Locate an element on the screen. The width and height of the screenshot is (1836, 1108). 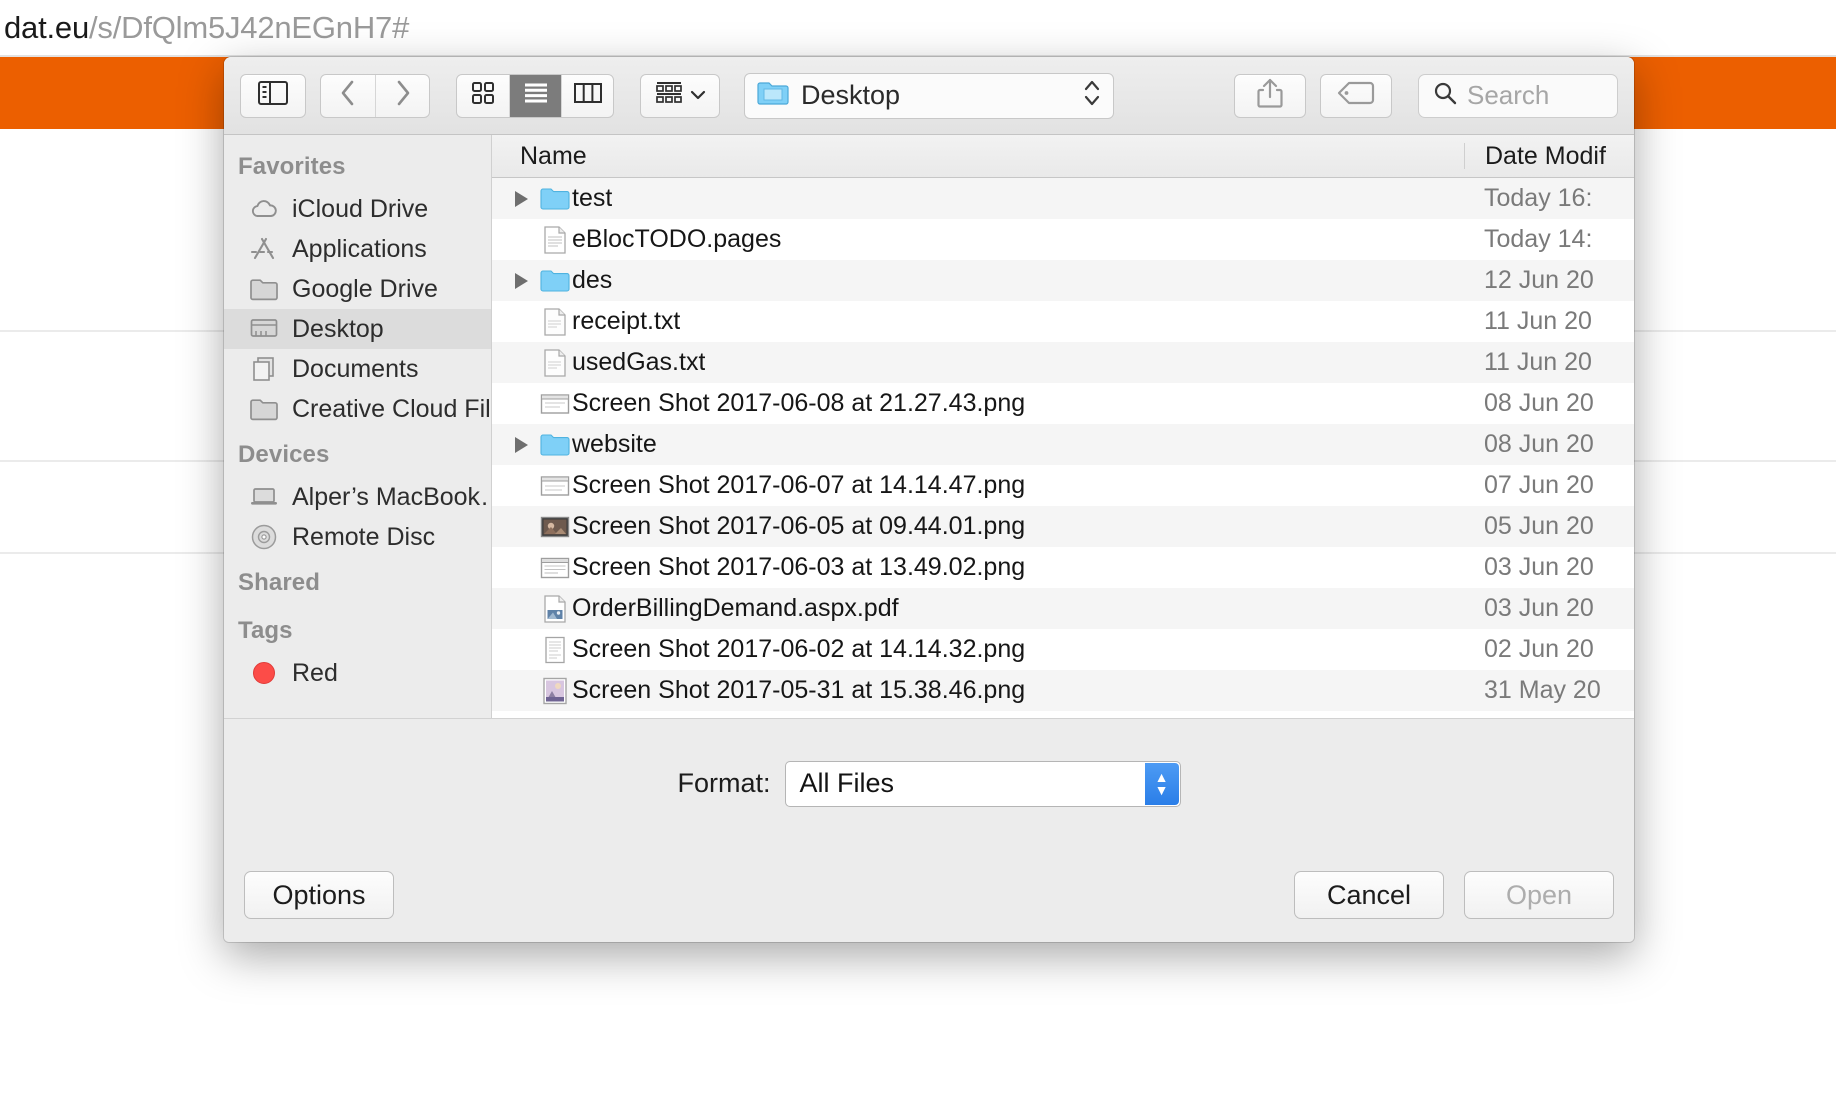
applications-icon is located at coordinates (264, 249).